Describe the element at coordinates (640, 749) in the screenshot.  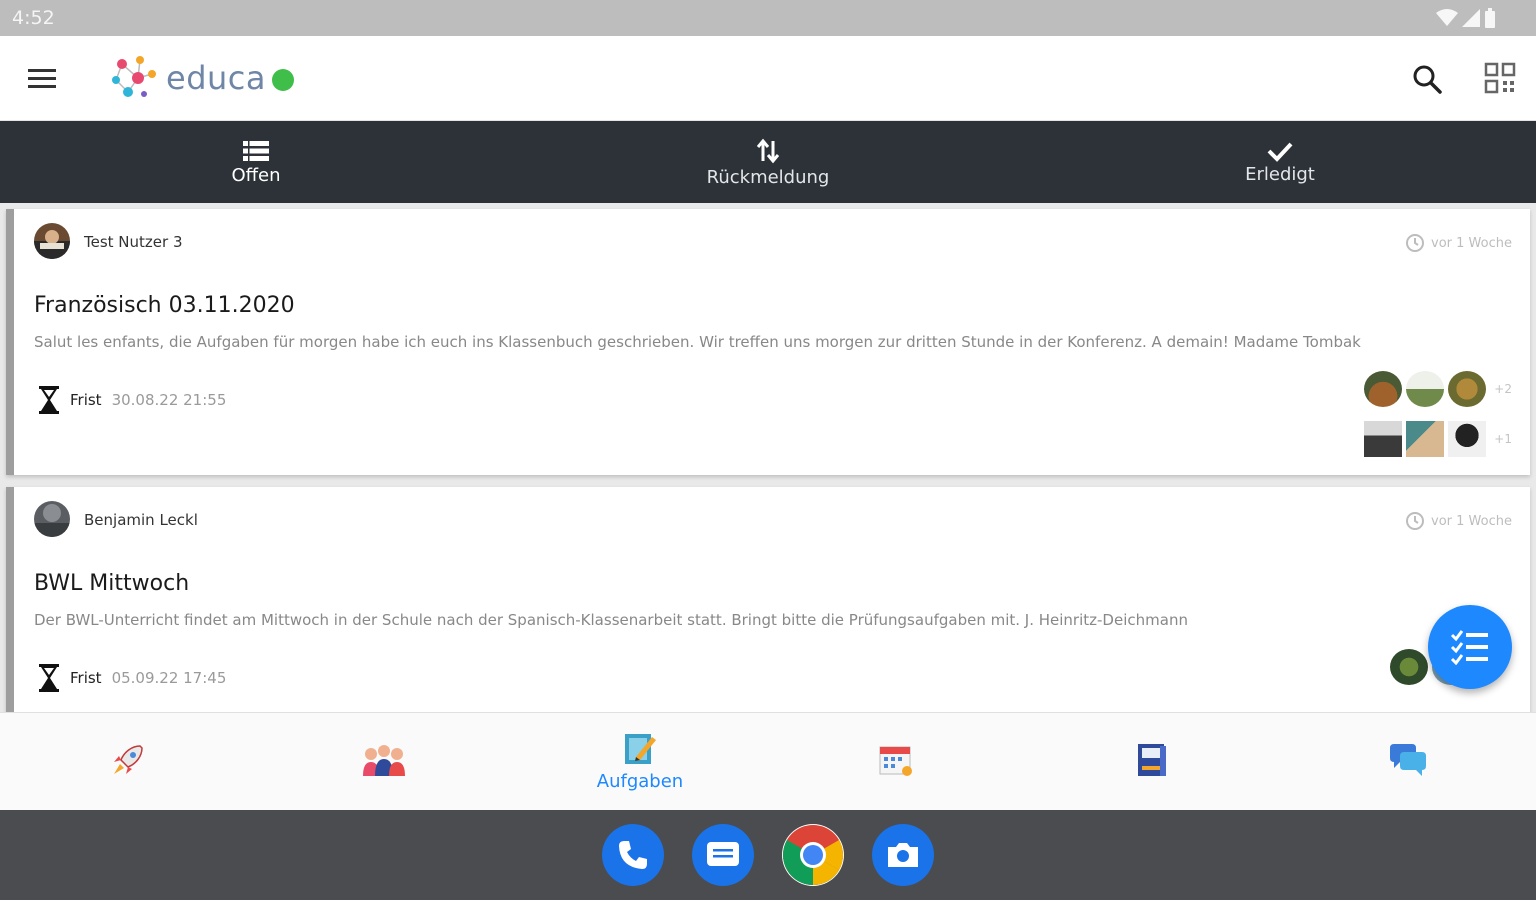
I see `tasks-icon` at that location.